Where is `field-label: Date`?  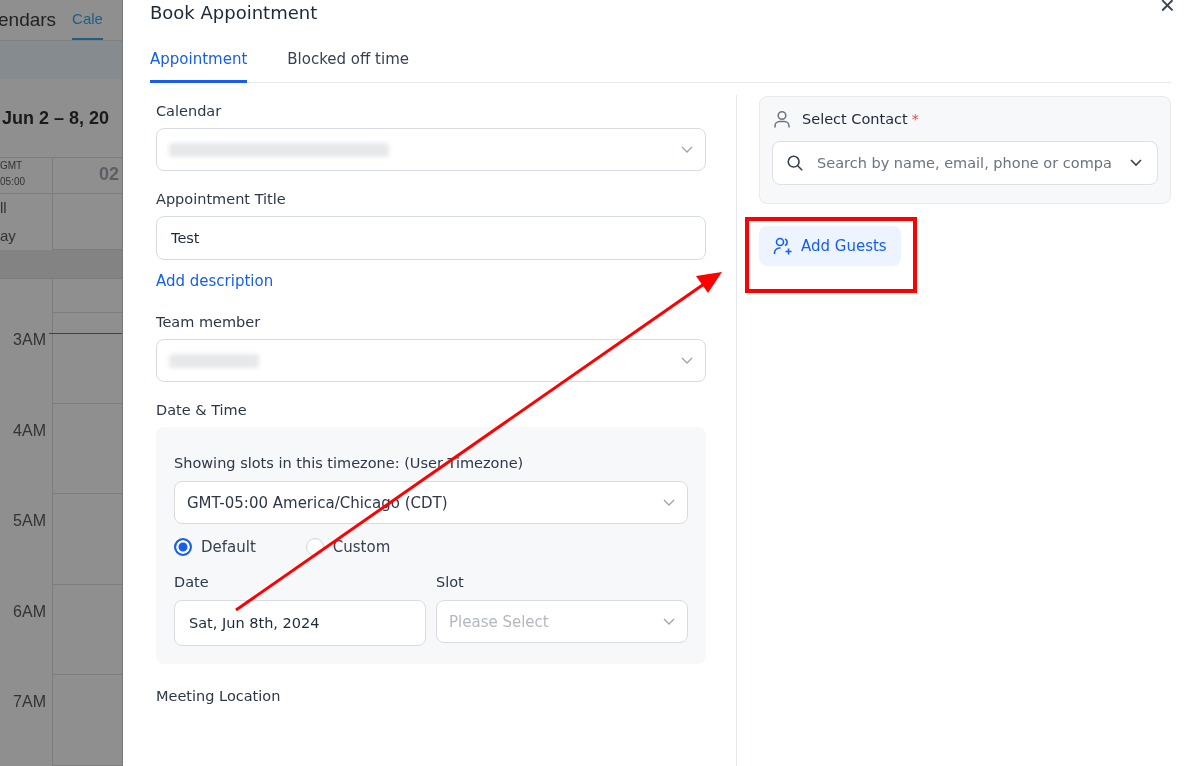
field-label: Date is located at coordinates (192, 582).